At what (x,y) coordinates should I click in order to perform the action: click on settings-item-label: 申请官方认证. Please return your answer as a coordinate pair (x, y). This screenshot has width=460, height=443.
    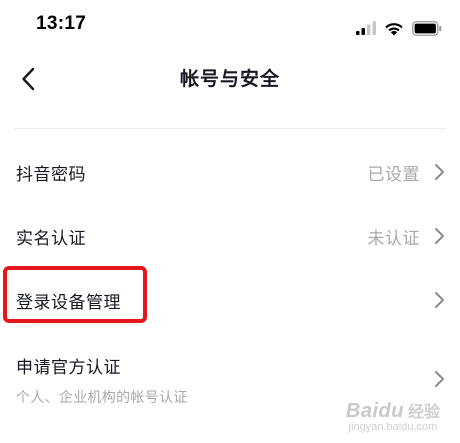
    Looking at the image, I should click on (68, 368).